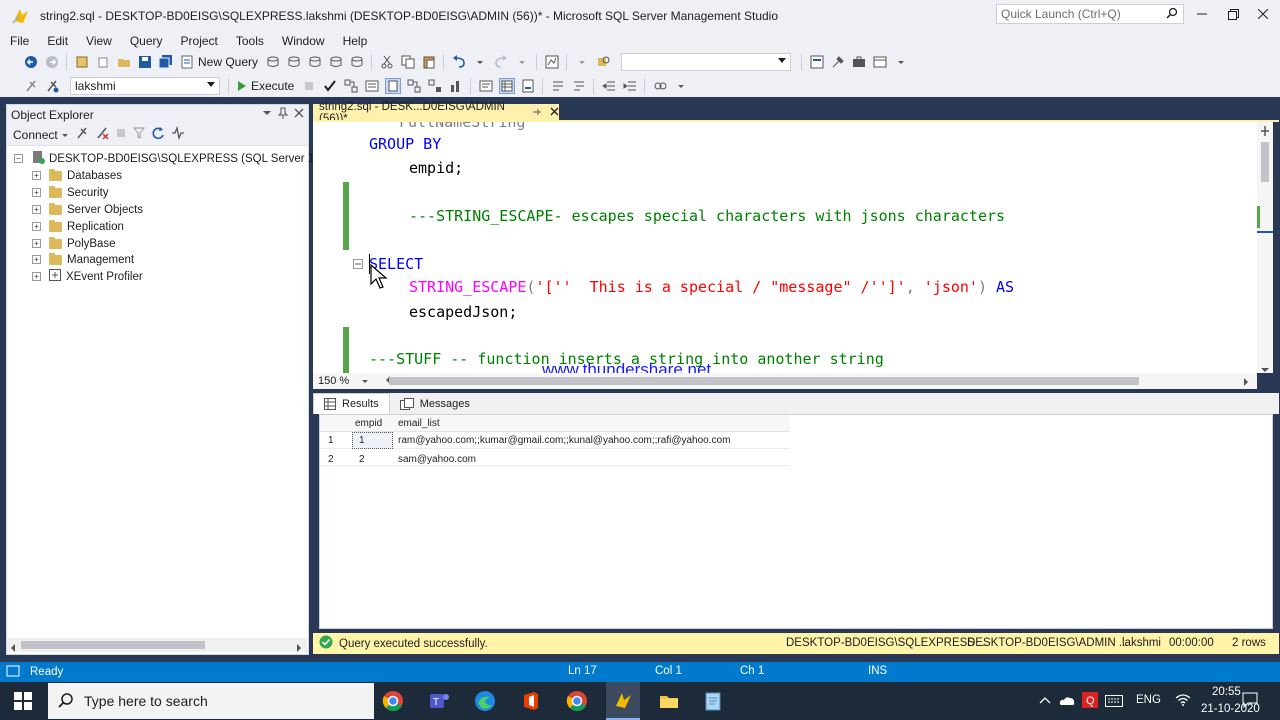  What do you see at coordinates (859, 62) in the screenshot?
I see `toolbox-icon` at bounding box center [859, 62].